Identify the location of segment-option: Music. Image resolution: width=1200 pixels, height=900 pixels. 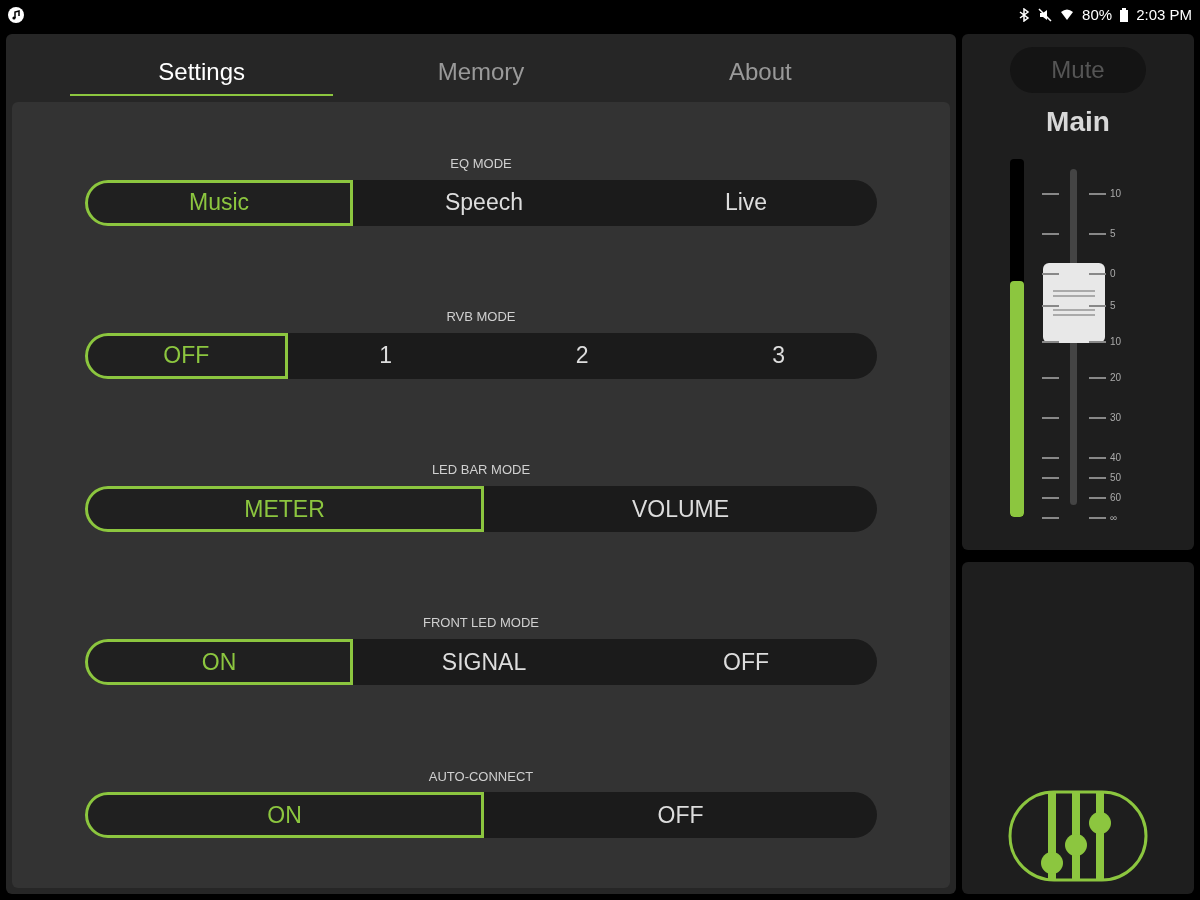
(219, 202).